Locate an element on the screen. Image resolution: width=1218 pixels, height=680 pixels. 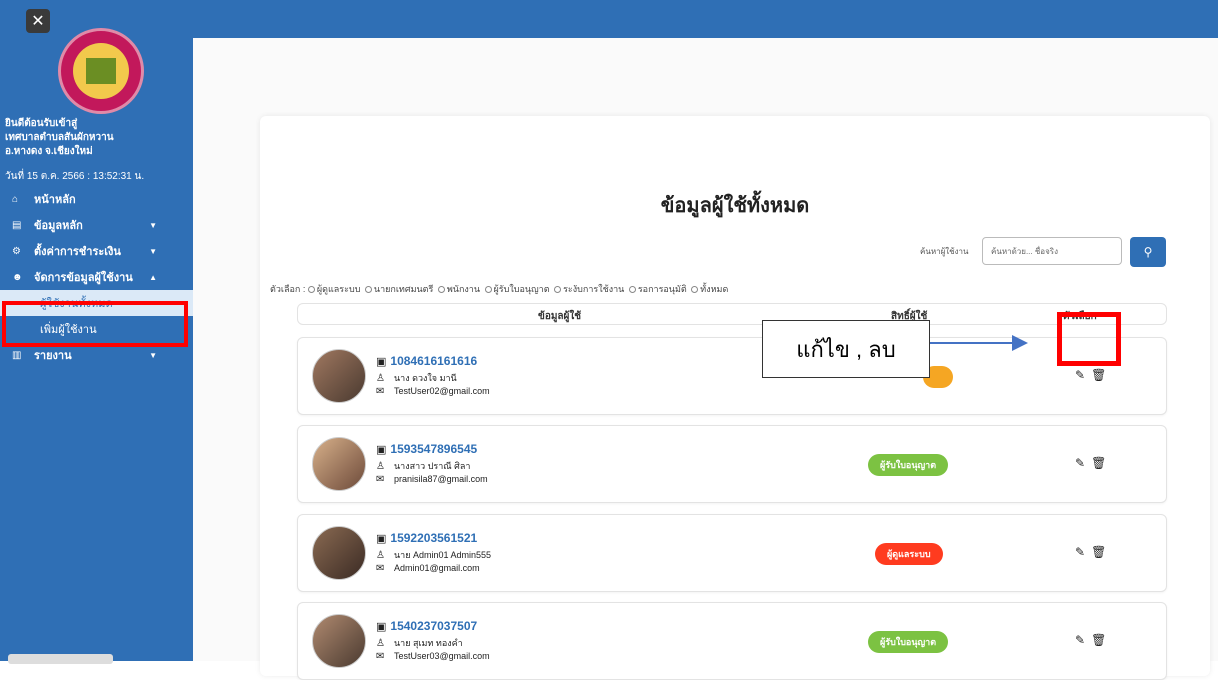
user-name: ♙ นาง ดวงใจ มานี is located at coordinates (416, 378).